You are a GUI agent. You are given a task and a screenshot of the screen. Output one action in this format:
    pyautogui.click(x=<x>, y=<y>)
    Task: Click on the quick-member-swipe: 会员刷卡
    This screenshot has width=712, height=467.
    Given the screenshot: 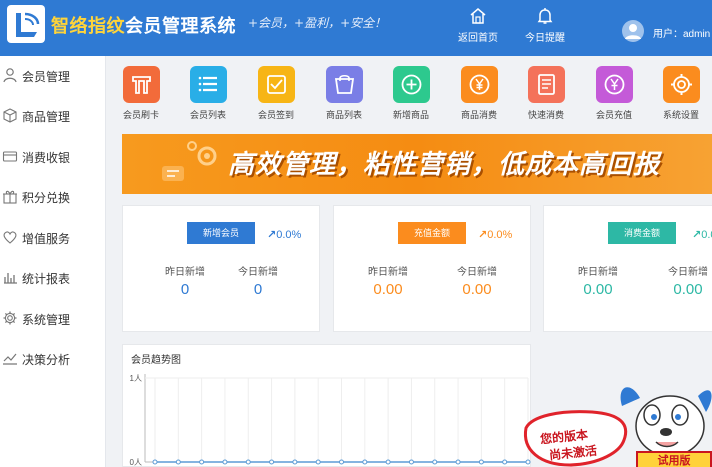 What is the action you would take?
    pyautogui.click(x=141, y=96)
    